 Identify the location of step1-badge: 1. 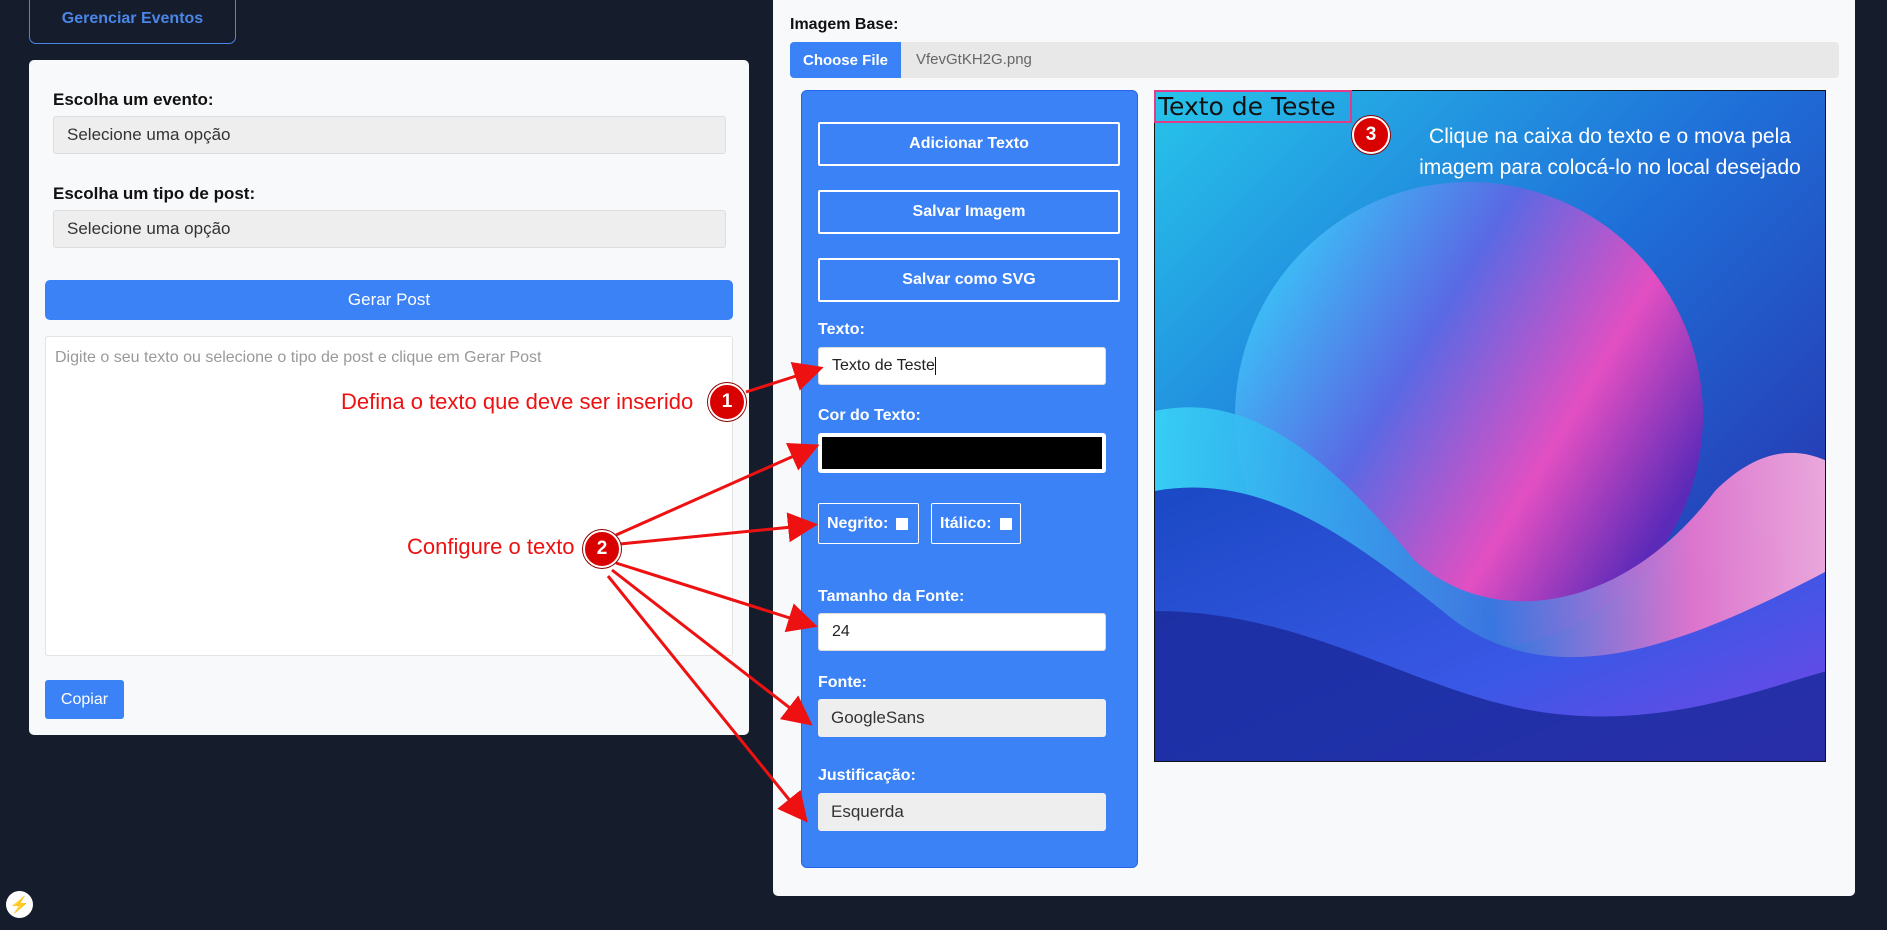
(727, 402).